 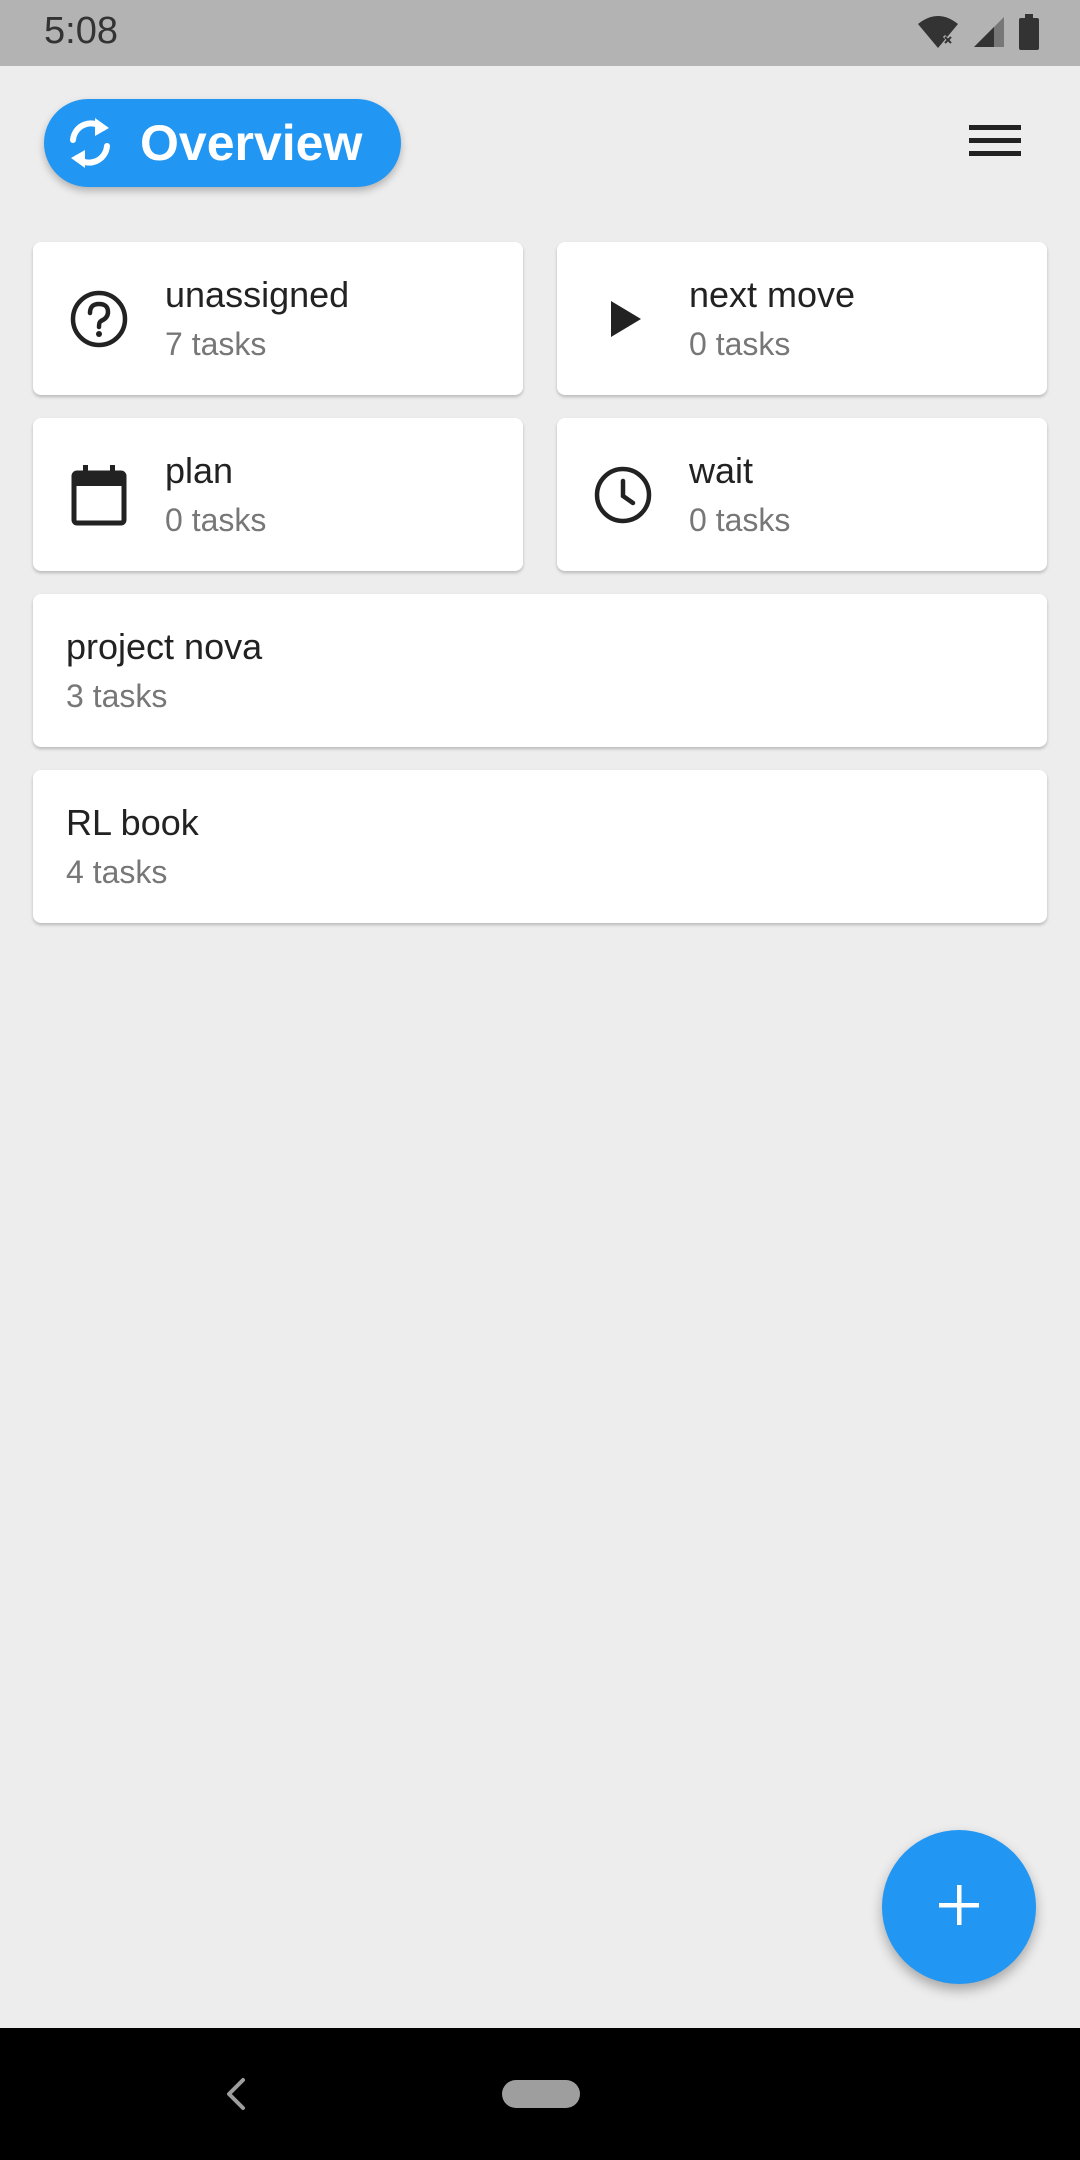 I want to click on wifi-icon, so click(x=938, y=34).